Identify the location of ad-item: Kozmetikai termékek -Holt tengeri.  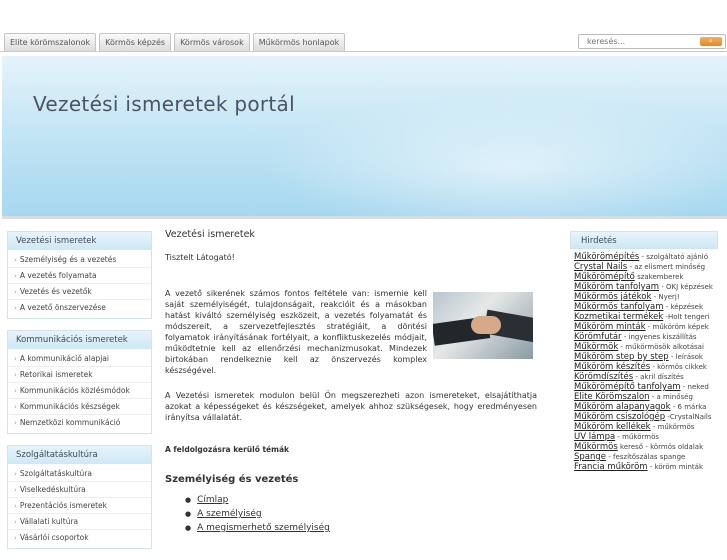
(646, 317).